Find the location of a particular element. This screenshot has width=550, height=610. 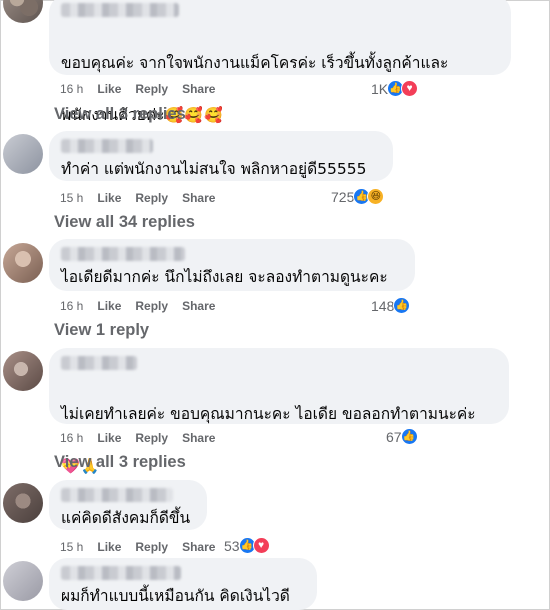

reaction-count: 725 is located at coordinates (343, 196).